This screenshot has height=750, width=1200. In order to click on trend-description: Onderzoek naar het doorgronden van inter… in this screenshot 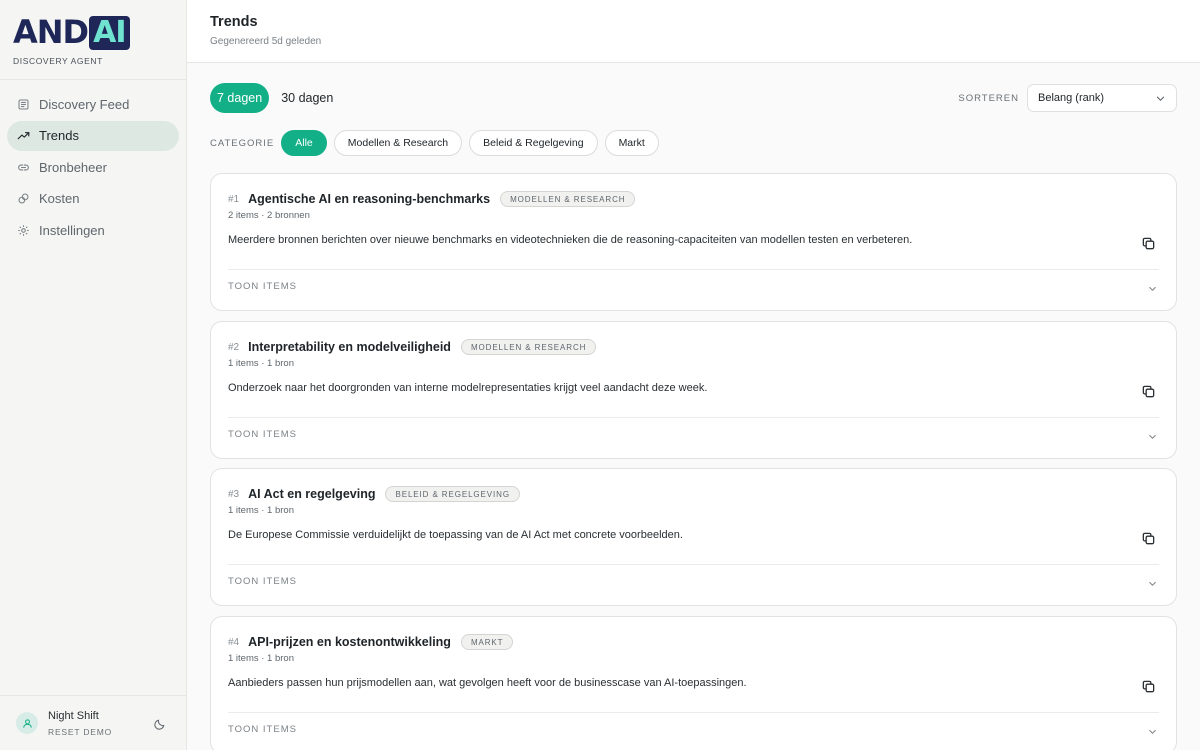, I will do `click(468, 388)`.